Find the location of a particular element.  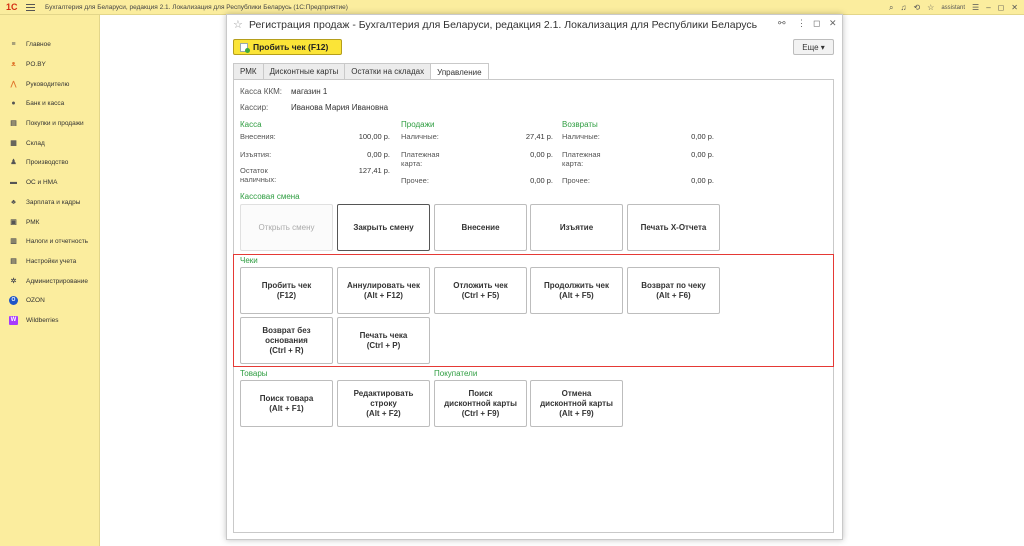

kassa-label-cash-balance: Остаток наличных: is located at coordinates (258, 175).